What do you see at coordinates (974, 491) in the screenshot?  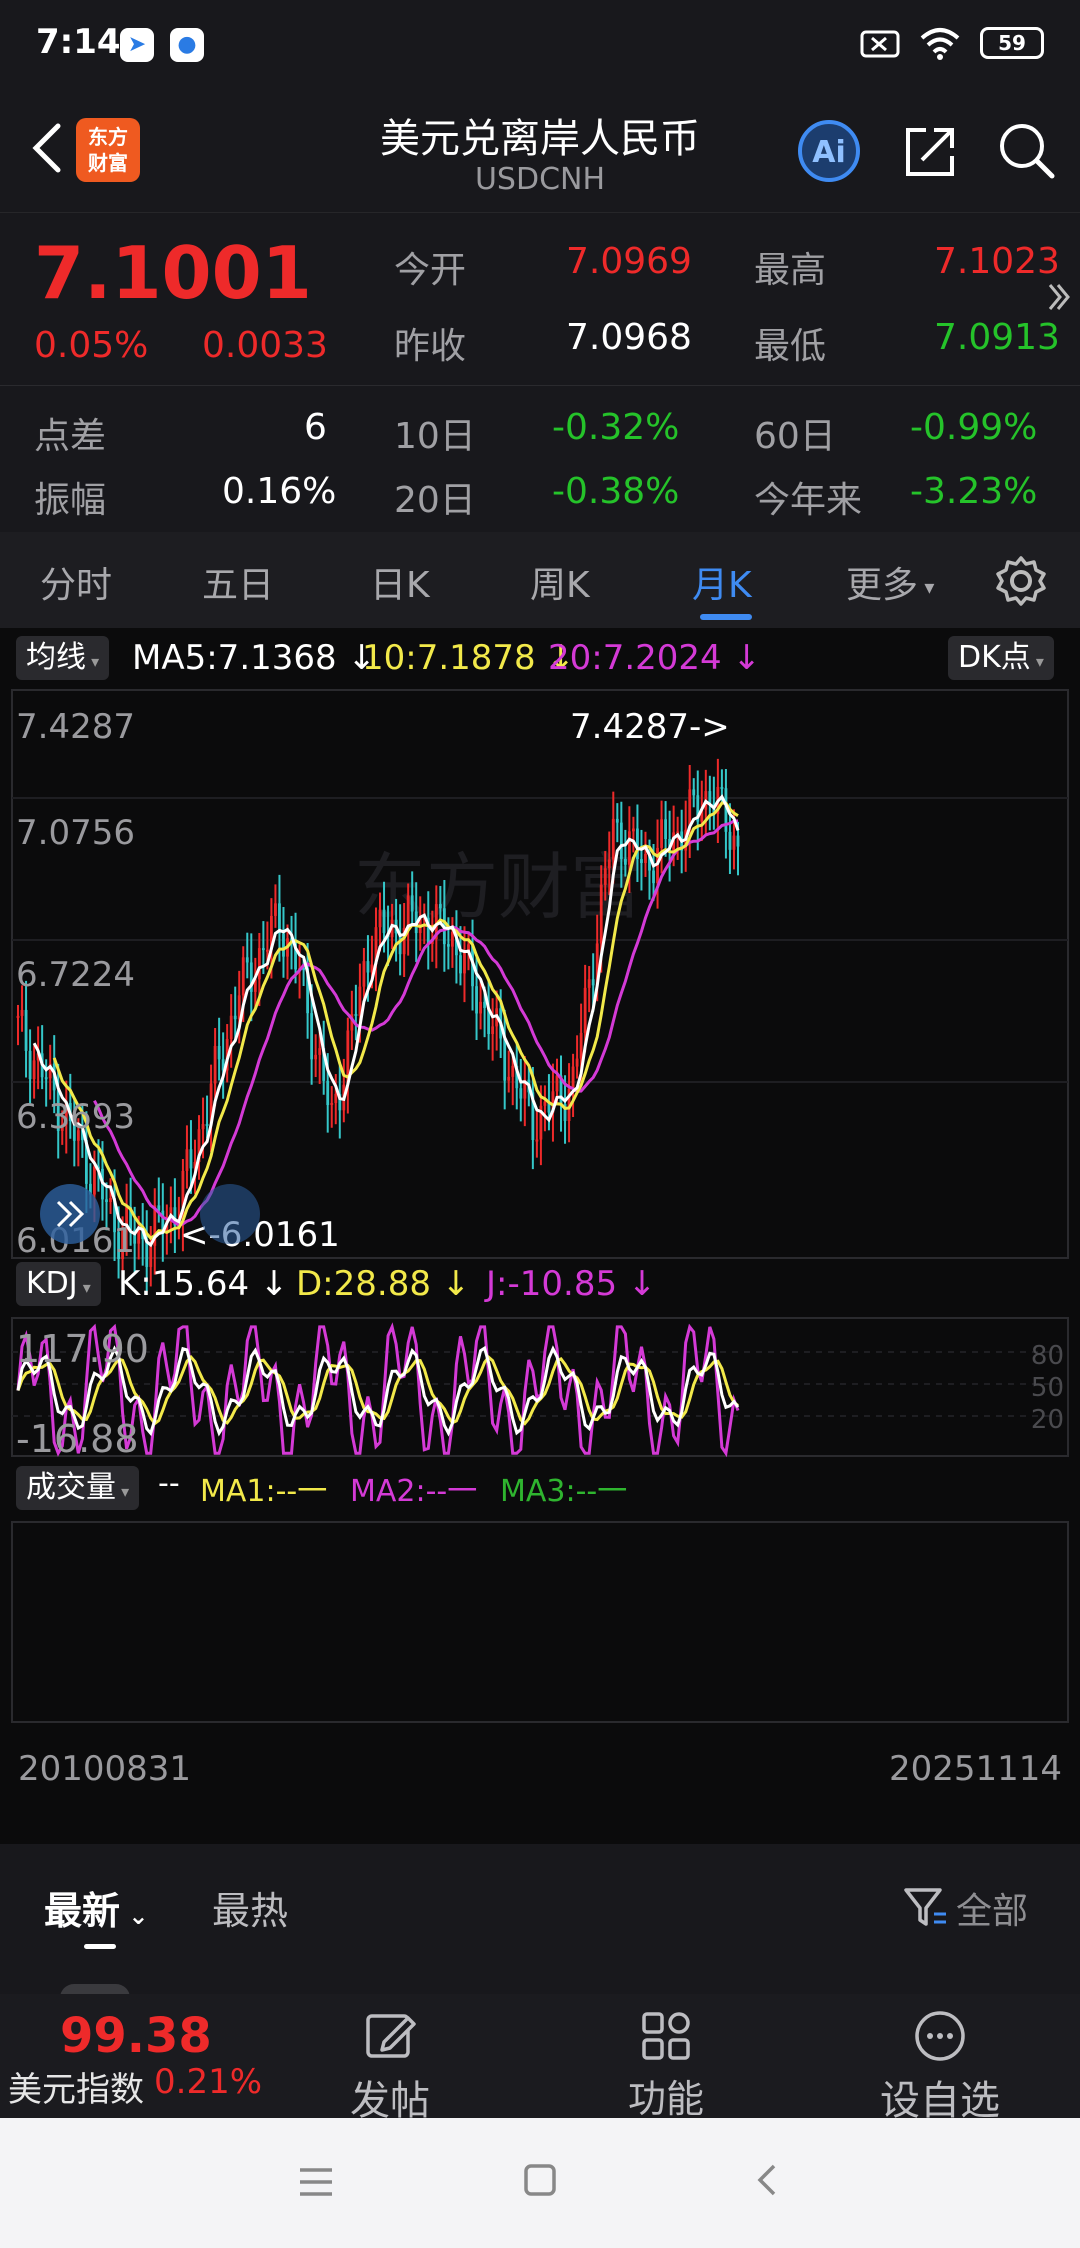 I see `ytd-value: -3.23%` at bounding box center [974, 491].